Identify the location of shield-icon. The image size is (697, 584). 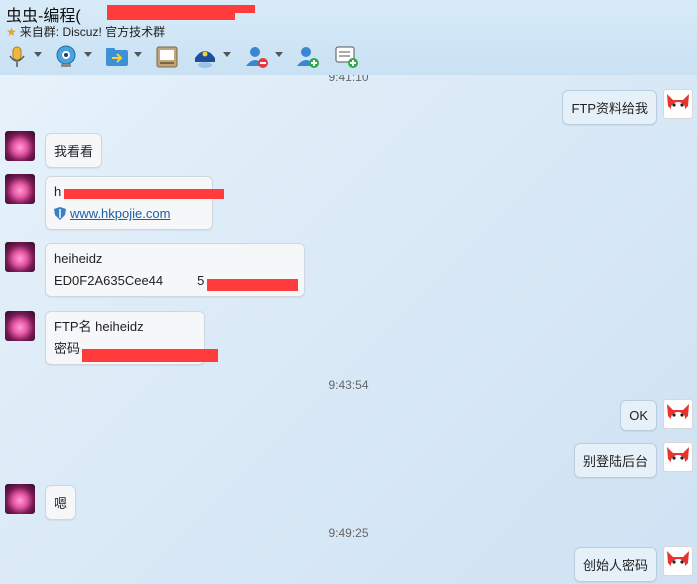
(60, 212).